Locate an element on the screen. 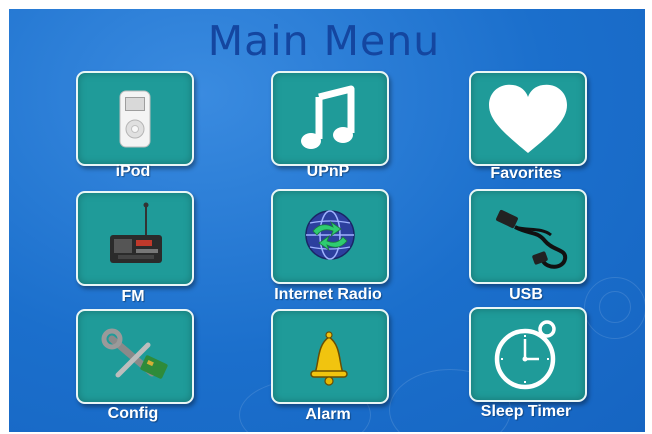  menu-tile-config is located at coordinates (135, 356).